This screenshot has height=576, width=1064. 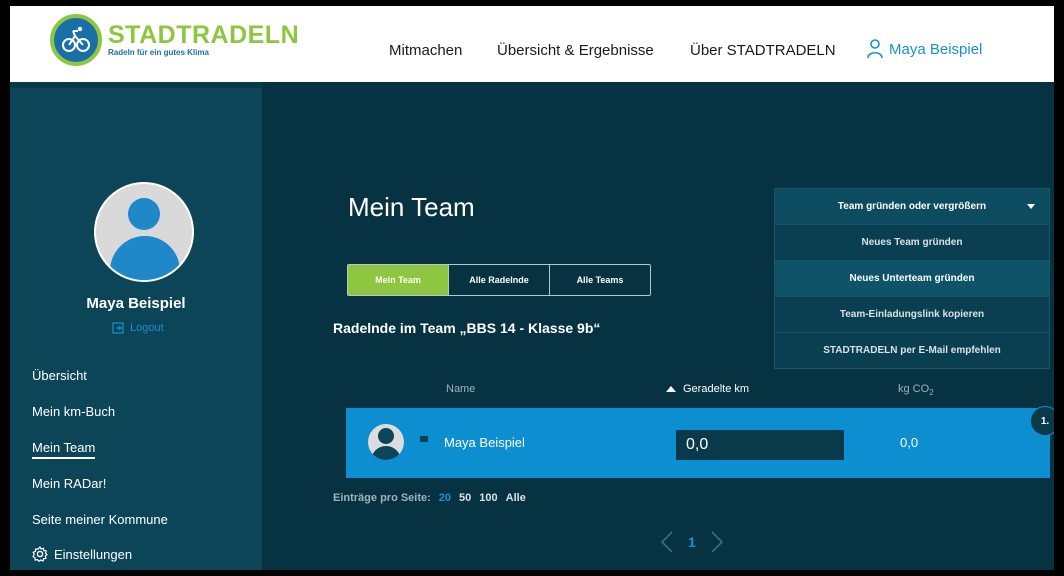 I want to click on sort-ascending-icon, so click(x=671, y=389).